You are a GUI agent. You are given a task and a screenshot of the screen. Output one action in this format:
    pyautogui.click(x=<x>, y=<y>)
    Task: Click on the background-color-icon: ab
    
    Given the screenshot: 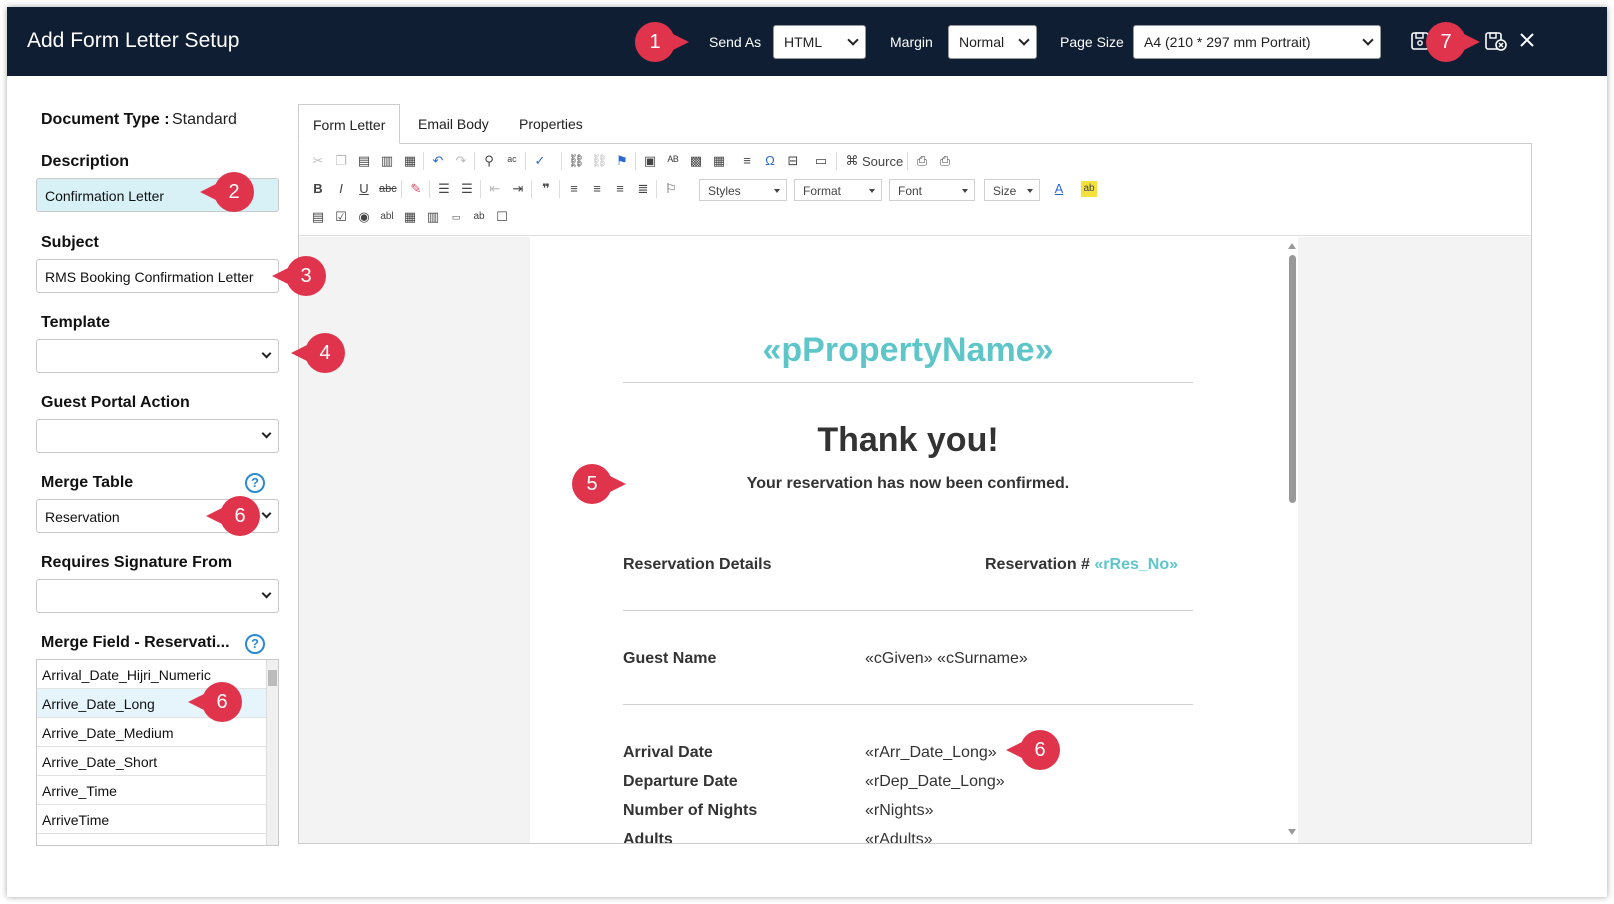 What is the action you would take?
    pyautogui.click(x=1089, y=189)
    